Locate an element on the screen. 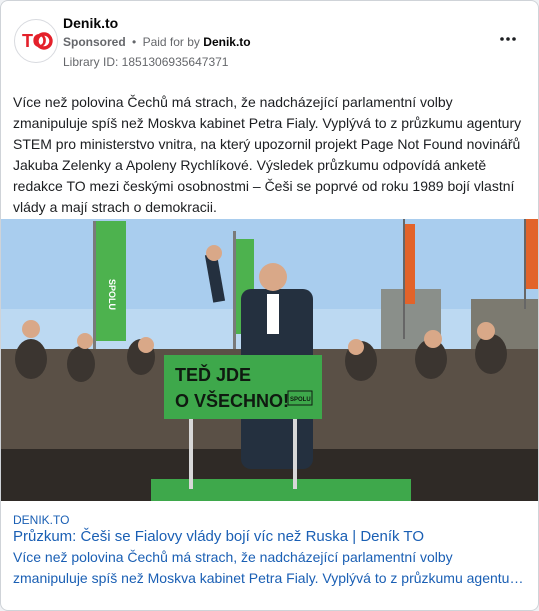 The image size is (539, 611). more-horizontal-icon is located at coordinates (508, 39).